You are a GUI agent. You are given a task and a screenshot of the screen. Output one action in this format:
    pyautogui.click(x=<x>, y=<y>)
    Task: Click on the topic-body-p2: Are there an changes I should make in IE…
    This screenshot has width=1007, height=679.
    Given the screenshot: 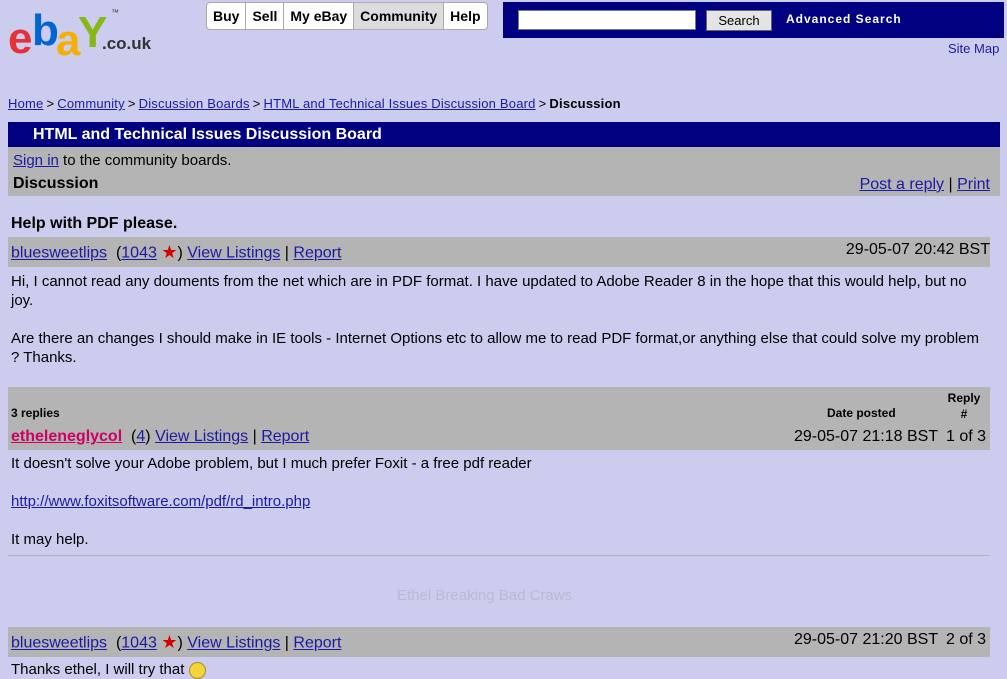 What is the action you would take?
    pyautogui.click(x=495, y=348)
    